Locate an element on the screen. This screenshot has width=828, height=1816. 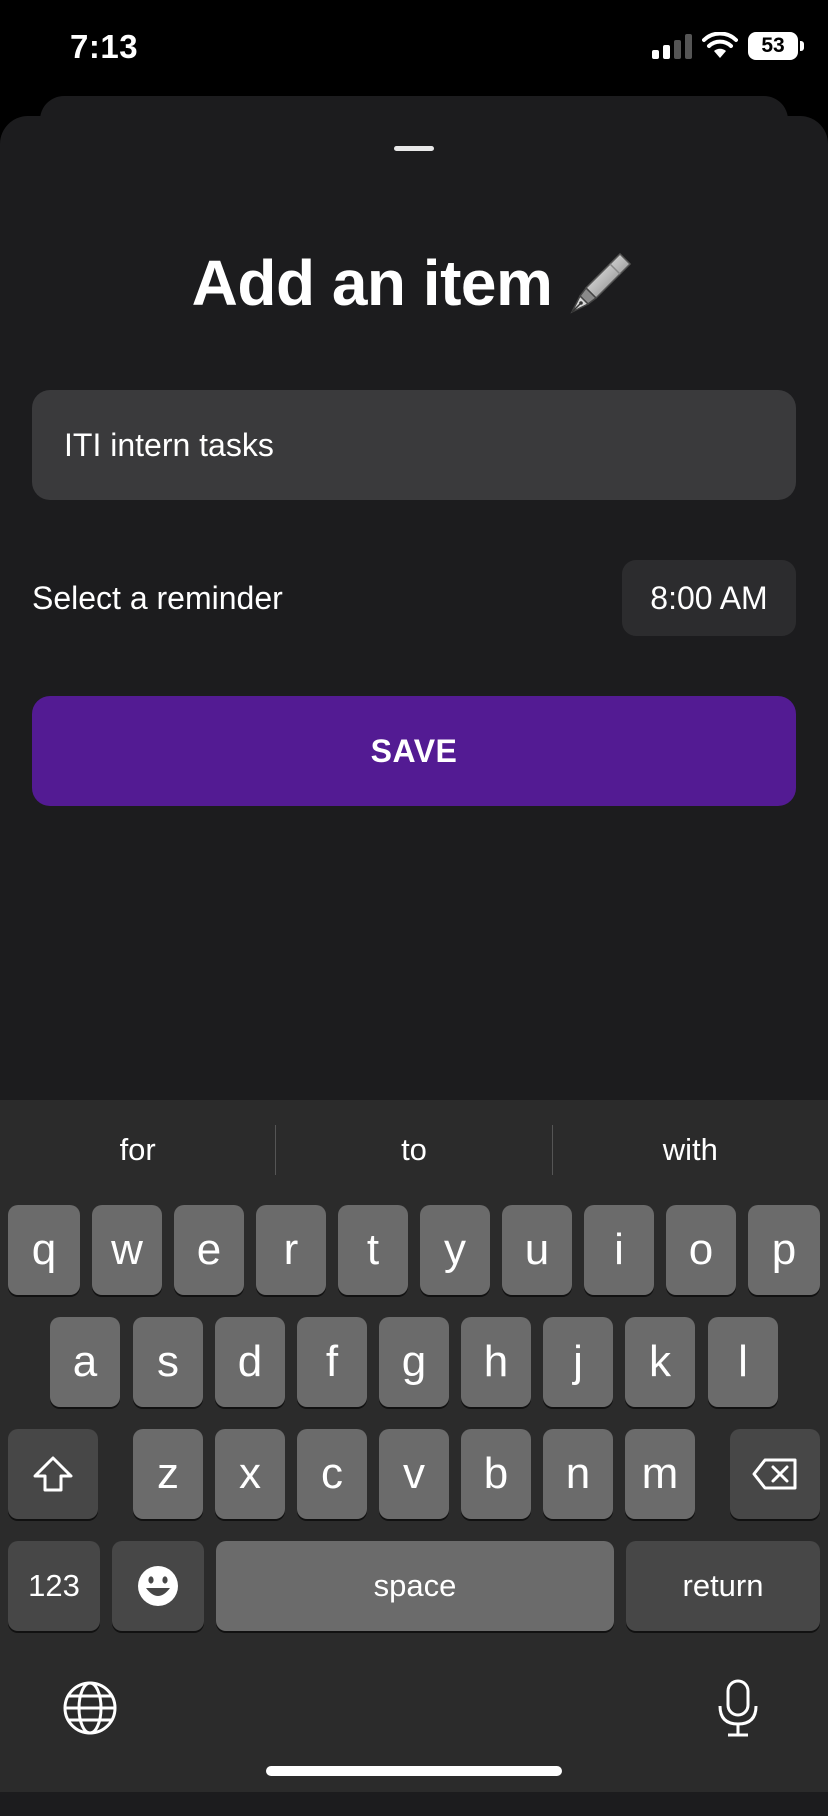
globe-icon is located at coordinates (90, 1708).